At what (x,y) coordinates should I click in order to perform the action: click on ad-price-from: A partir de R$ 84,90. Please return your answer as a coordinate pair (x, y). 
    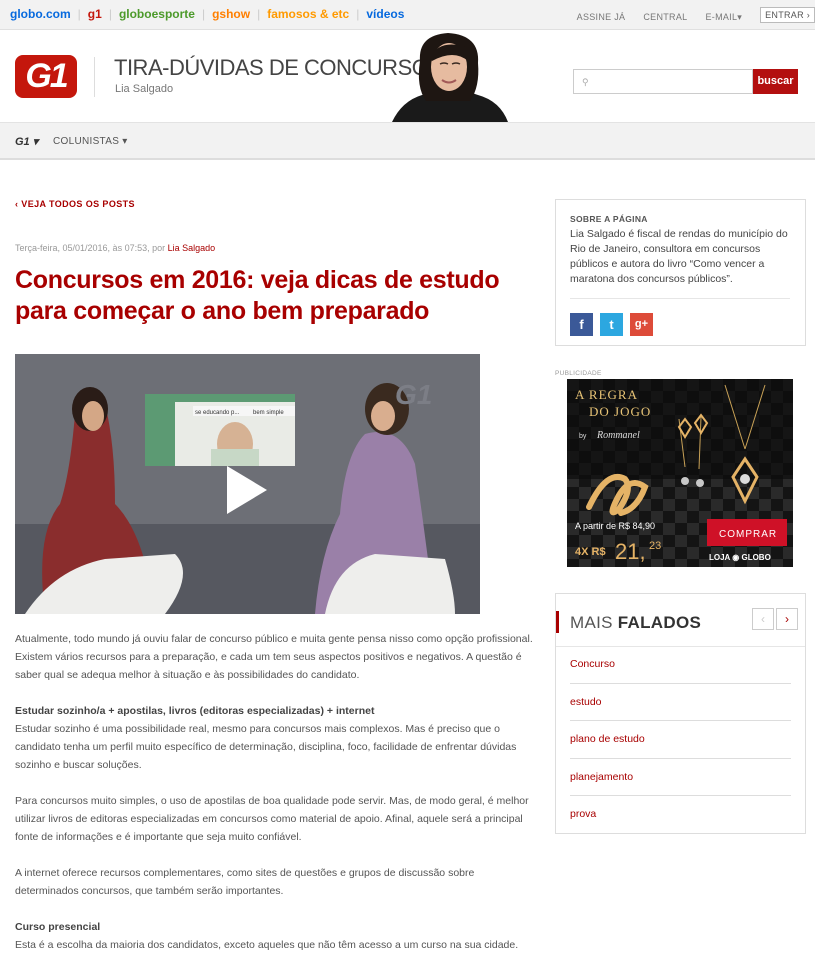
    Looking at the image, I should click on (615, 526).